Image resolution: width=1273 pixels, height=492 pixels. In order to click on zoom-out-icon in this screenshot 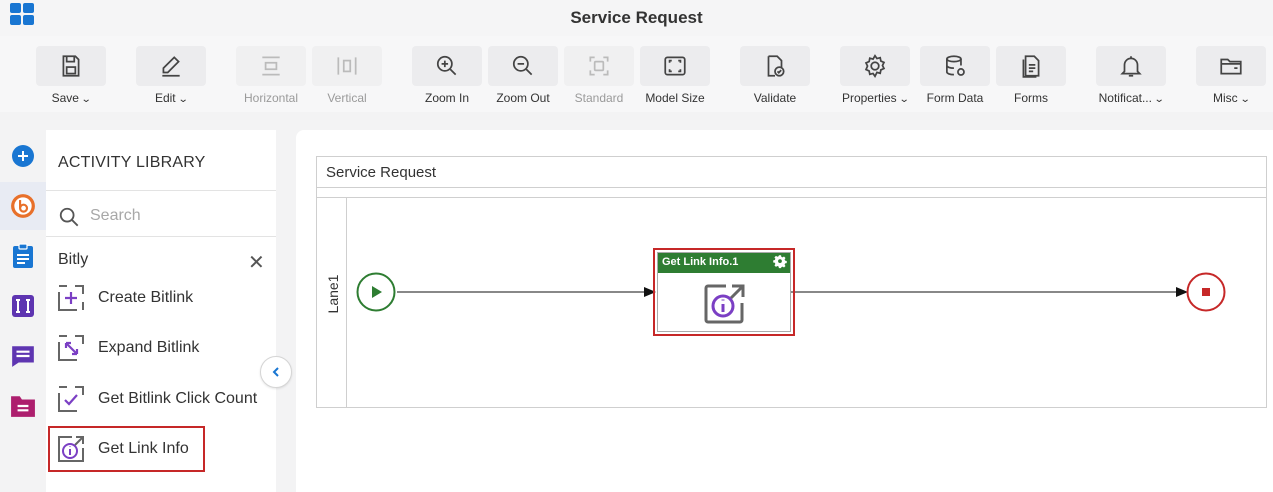, I will do `click(522, 65)`.